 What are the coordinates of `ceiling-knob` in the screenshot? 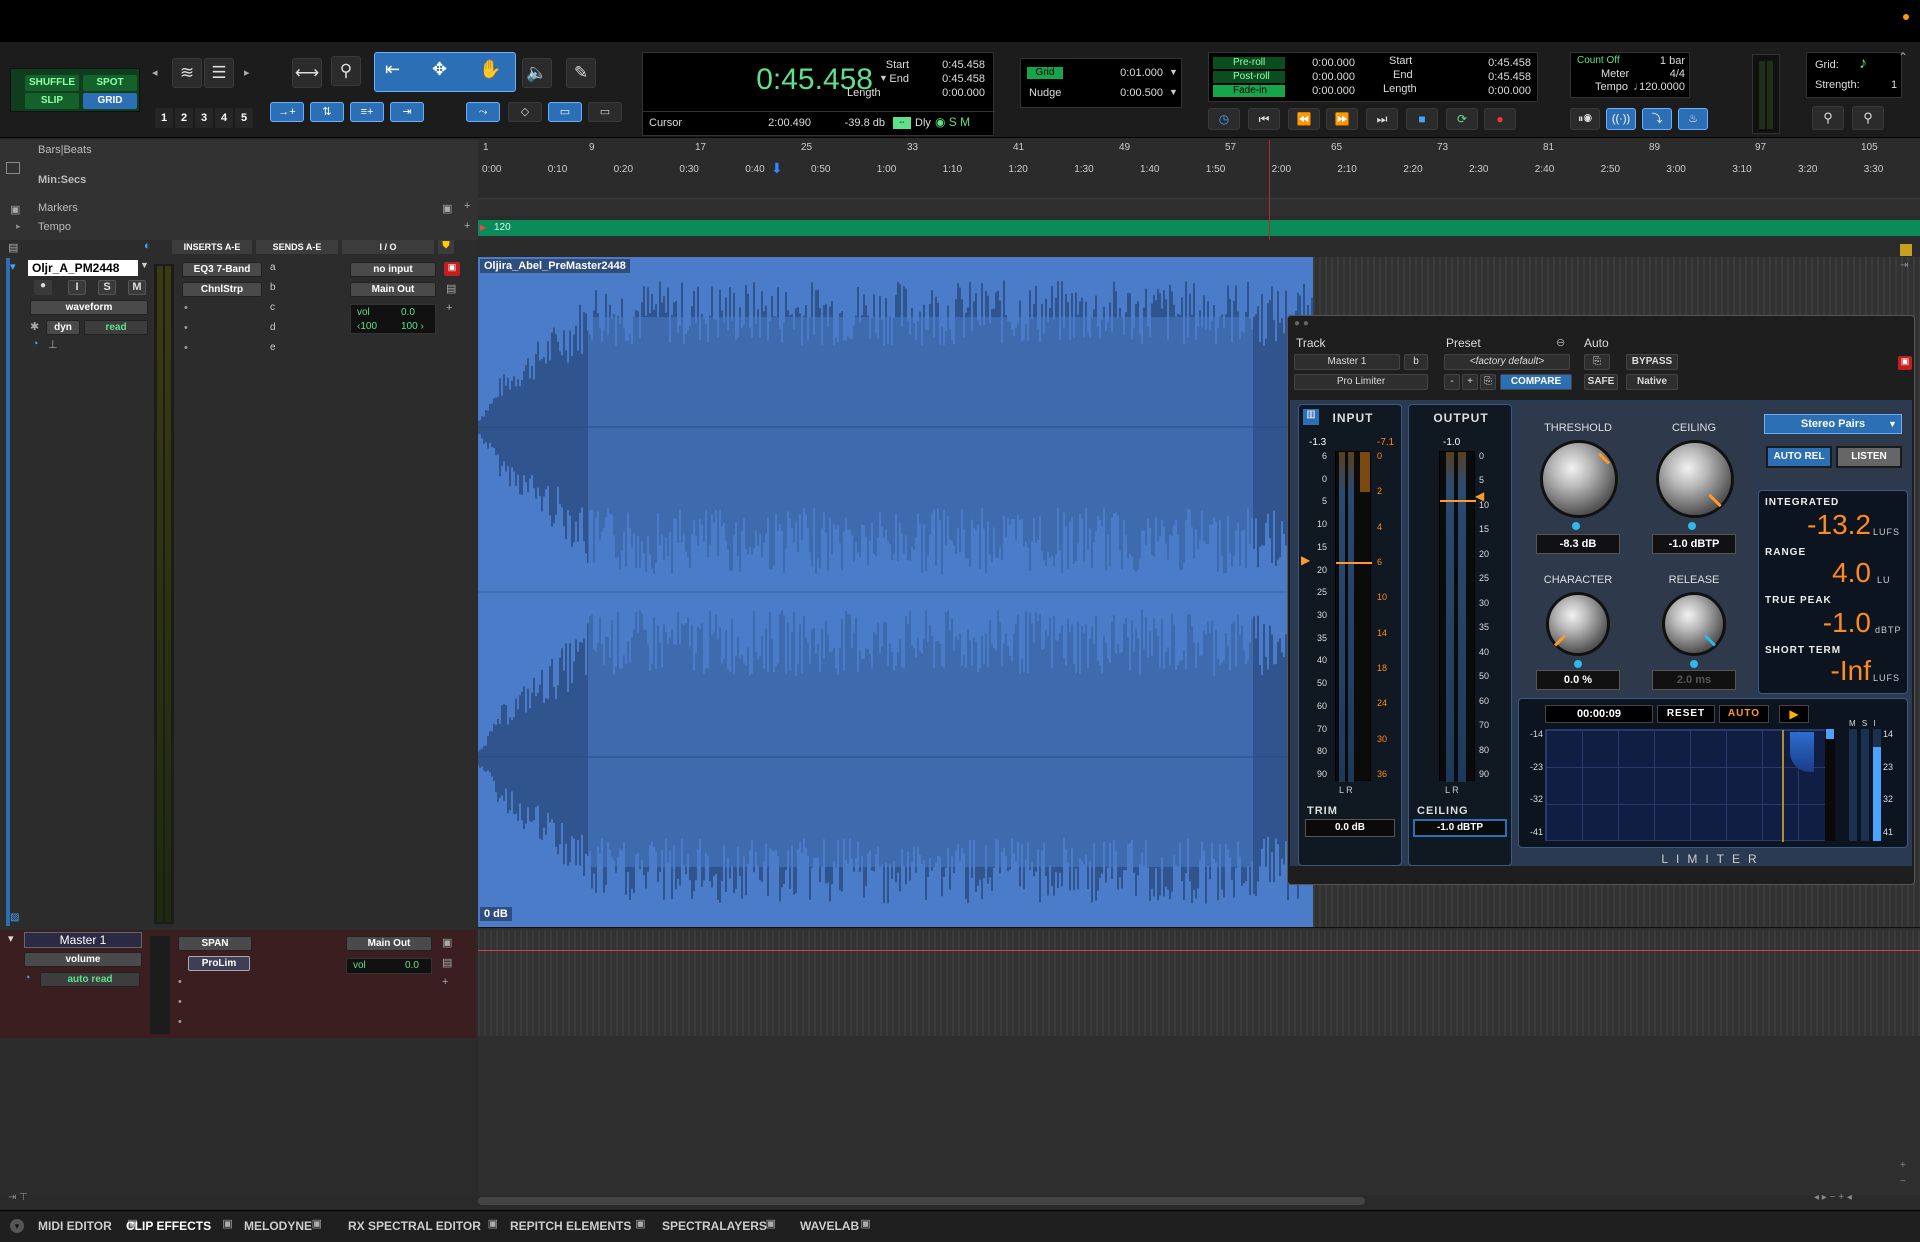 It's located at (1695, 479).